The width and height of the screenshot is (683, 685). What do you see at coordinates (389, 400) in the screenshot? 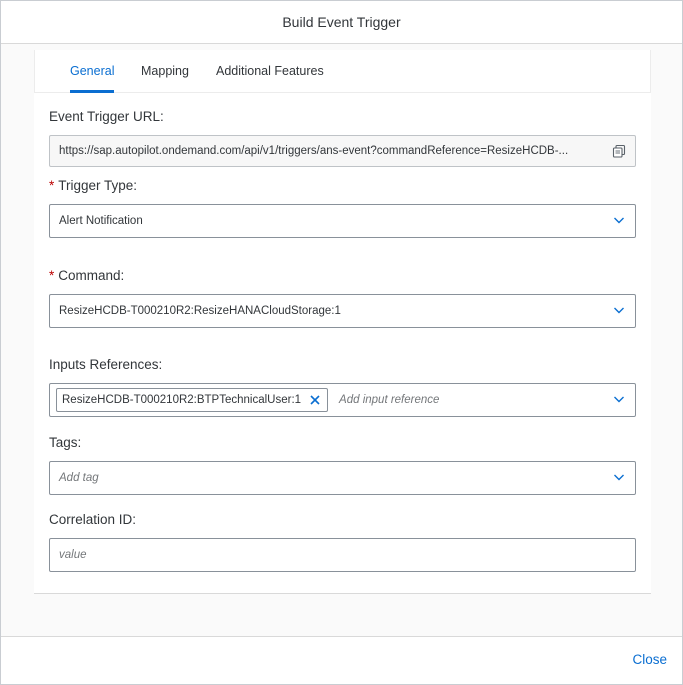
I see `add-input-reference-input: Add input reference` at bounding box center [389, 400].